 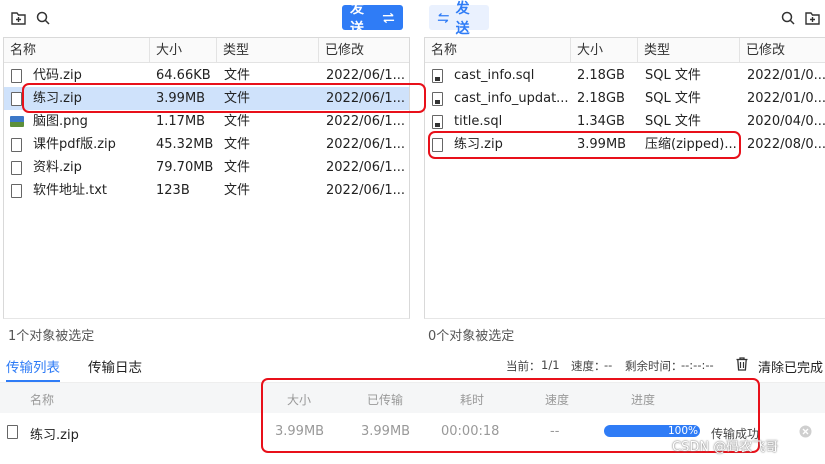 I want to click on column-progress: 进度, so click(x=643, y=400).